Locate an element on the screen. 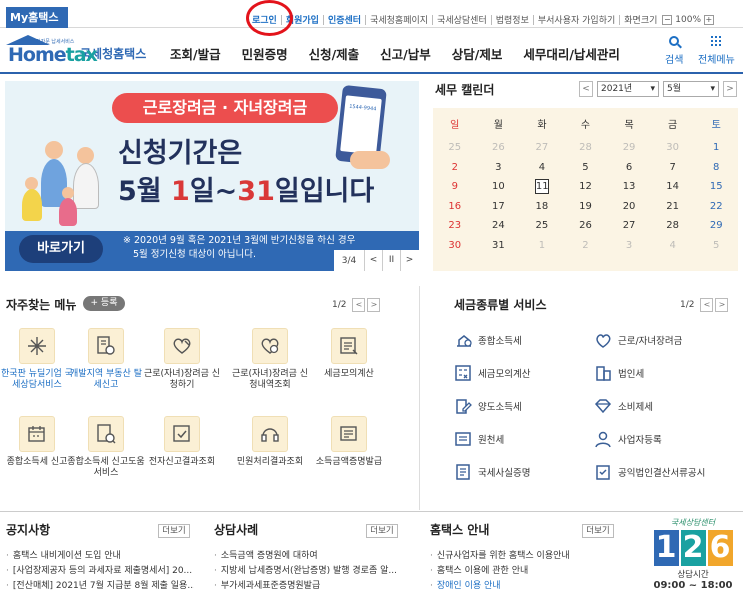 This screenshot has height=599, width=743. favorite-menu-item: 세금모의계산 is located at coordinates (349, 354).